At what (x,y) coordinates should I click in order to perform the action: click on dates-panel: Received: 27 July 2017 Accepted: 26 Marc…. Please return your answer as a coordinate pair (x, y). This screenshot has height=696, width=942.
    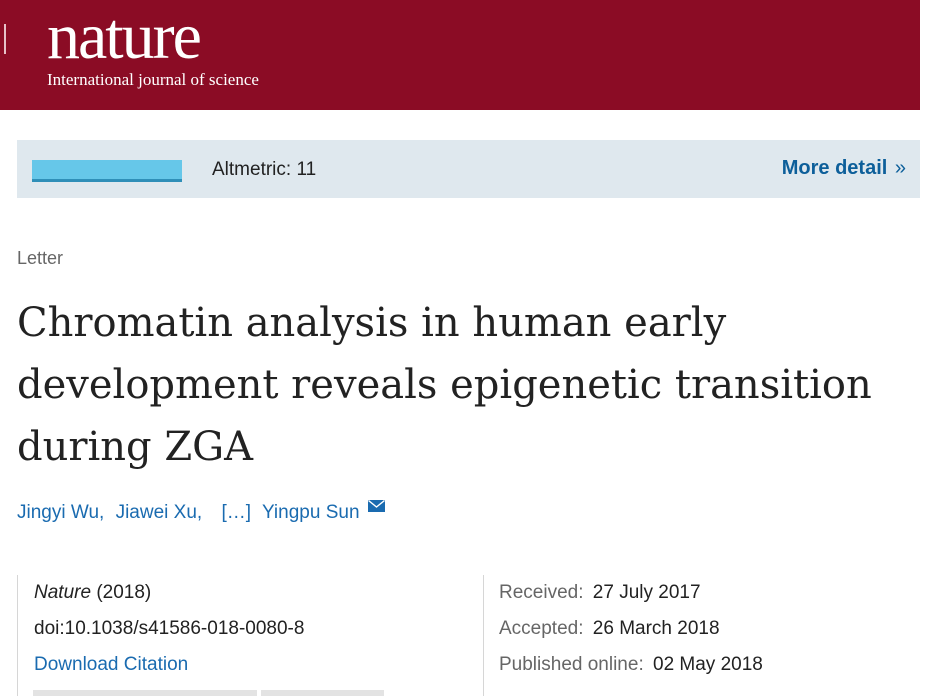
    Looking at the image, I should click on (702, 635).